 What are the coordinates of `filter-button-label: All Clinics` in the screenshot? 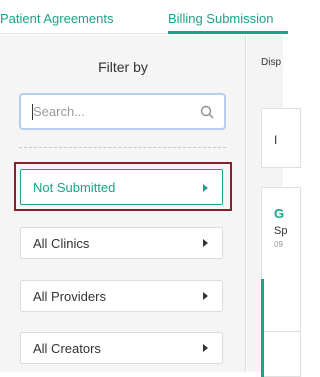 It's located at (61, 243).